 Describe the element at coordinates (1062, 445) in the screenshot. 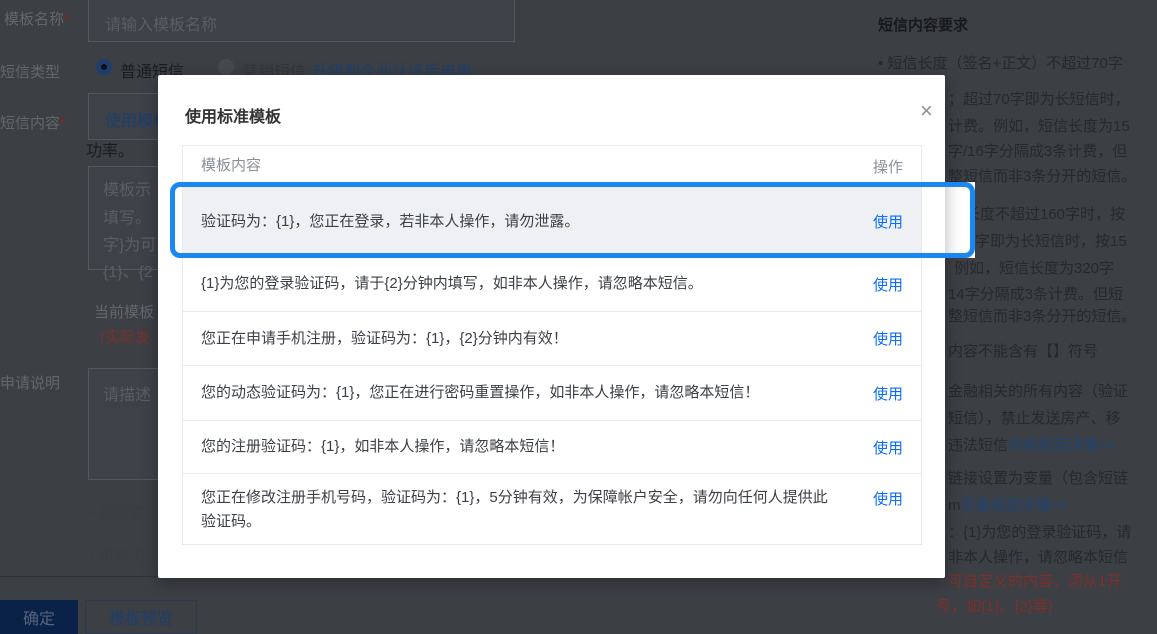

I see `content-rules-link: 内容规范详情>>` at that location.